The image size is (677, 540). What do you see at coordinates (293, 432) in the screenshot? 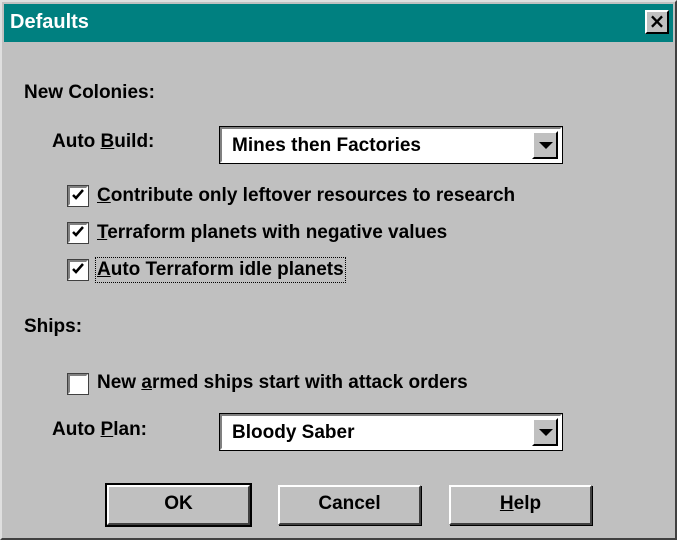
I see `auto-plan-value: Bloody Saber` at bounding box center [293, 432].